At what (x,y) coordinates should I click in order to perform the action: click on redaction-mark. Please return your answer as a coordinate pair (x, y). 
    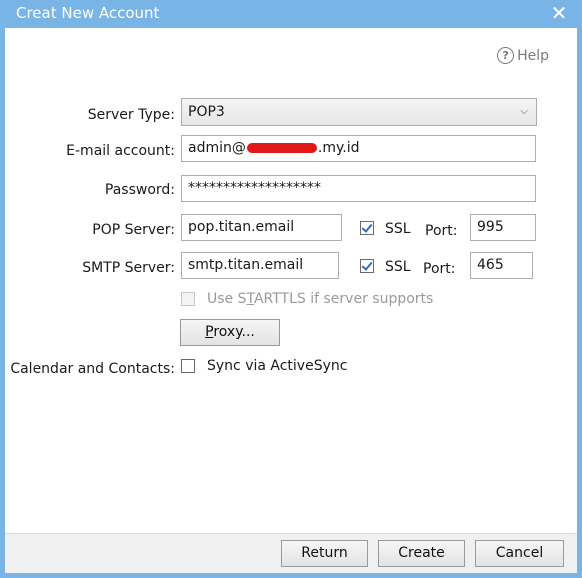
    Looking at the image, I should click on (281, 148).